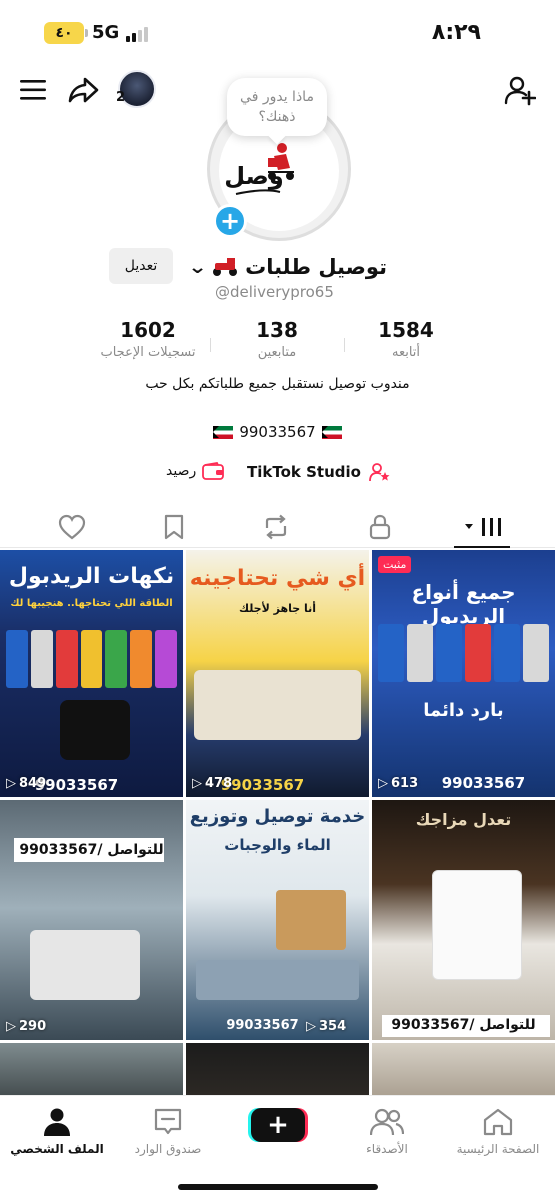 This screenshot has width=555, height=1200. Describe the element at coordinates (387, 1130) in the screenshot. I see `nav-friends: الأصدقاء` at that location.